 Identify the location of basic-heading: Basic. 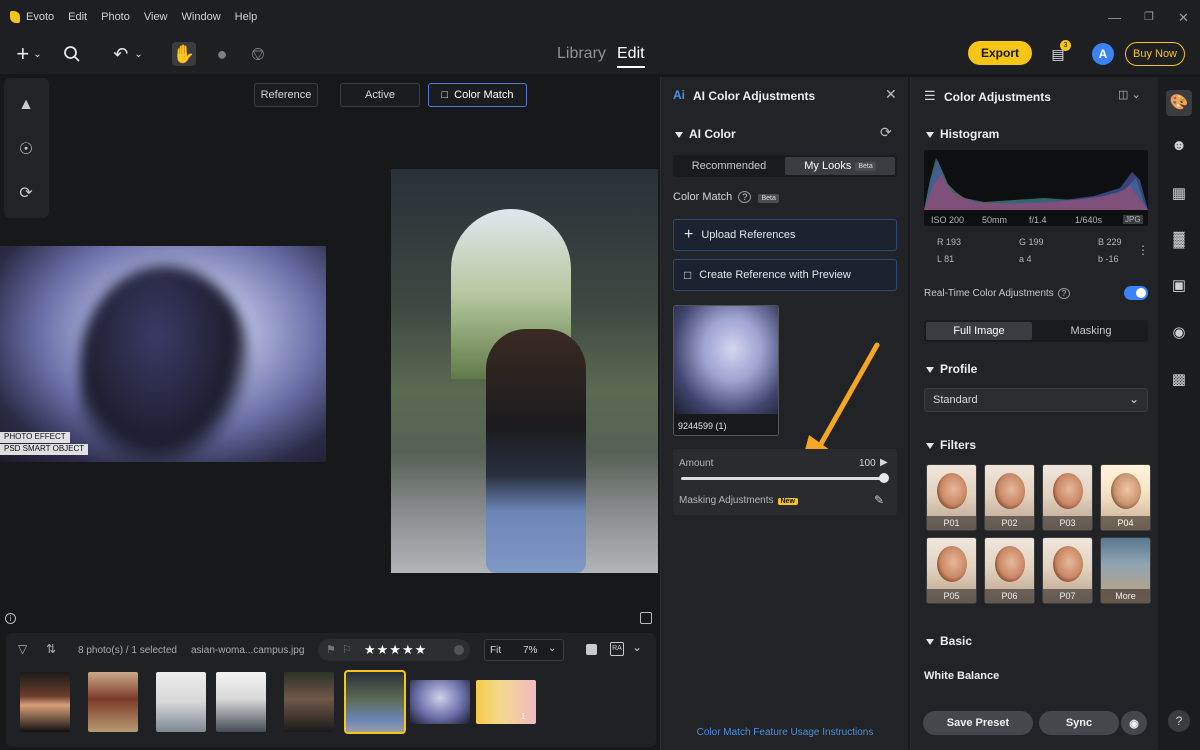
(949, 641).